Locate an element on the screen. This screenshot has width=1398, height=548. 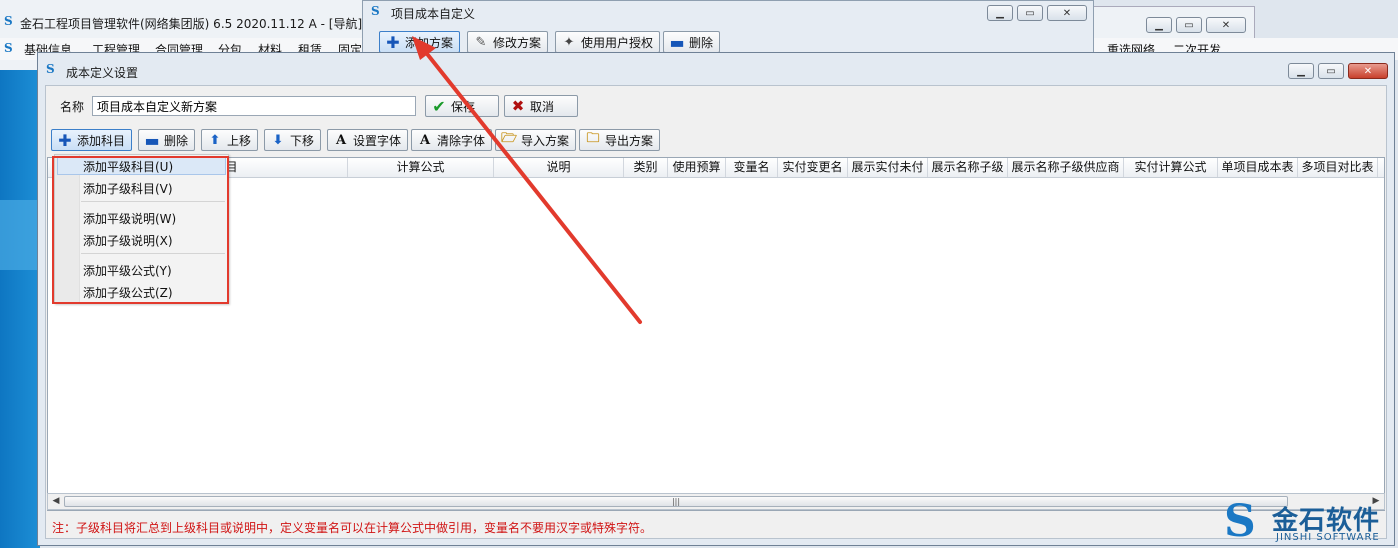
logo-text-en: JINSHI SOFTWARE is located at coordinates (1328, 537).